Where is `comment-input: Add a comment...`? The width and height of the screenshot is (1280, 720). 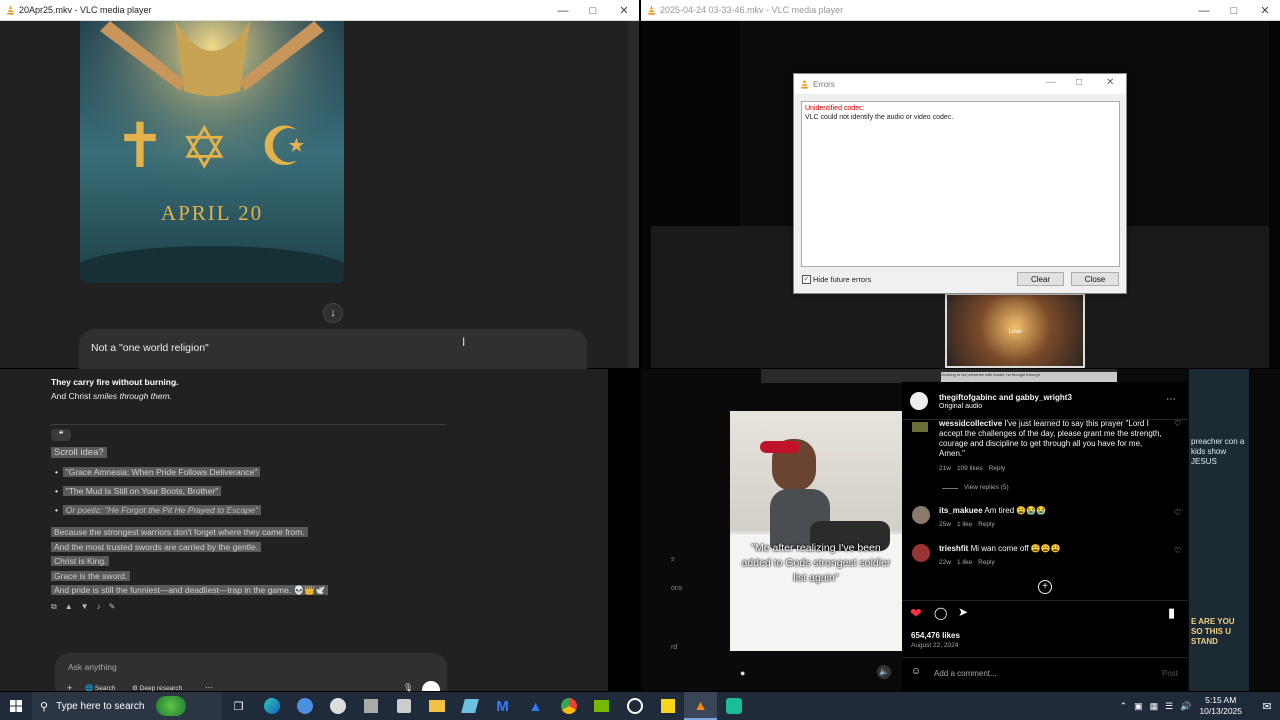
comment-input: Add a comment... is located at coordinates (965, 673).